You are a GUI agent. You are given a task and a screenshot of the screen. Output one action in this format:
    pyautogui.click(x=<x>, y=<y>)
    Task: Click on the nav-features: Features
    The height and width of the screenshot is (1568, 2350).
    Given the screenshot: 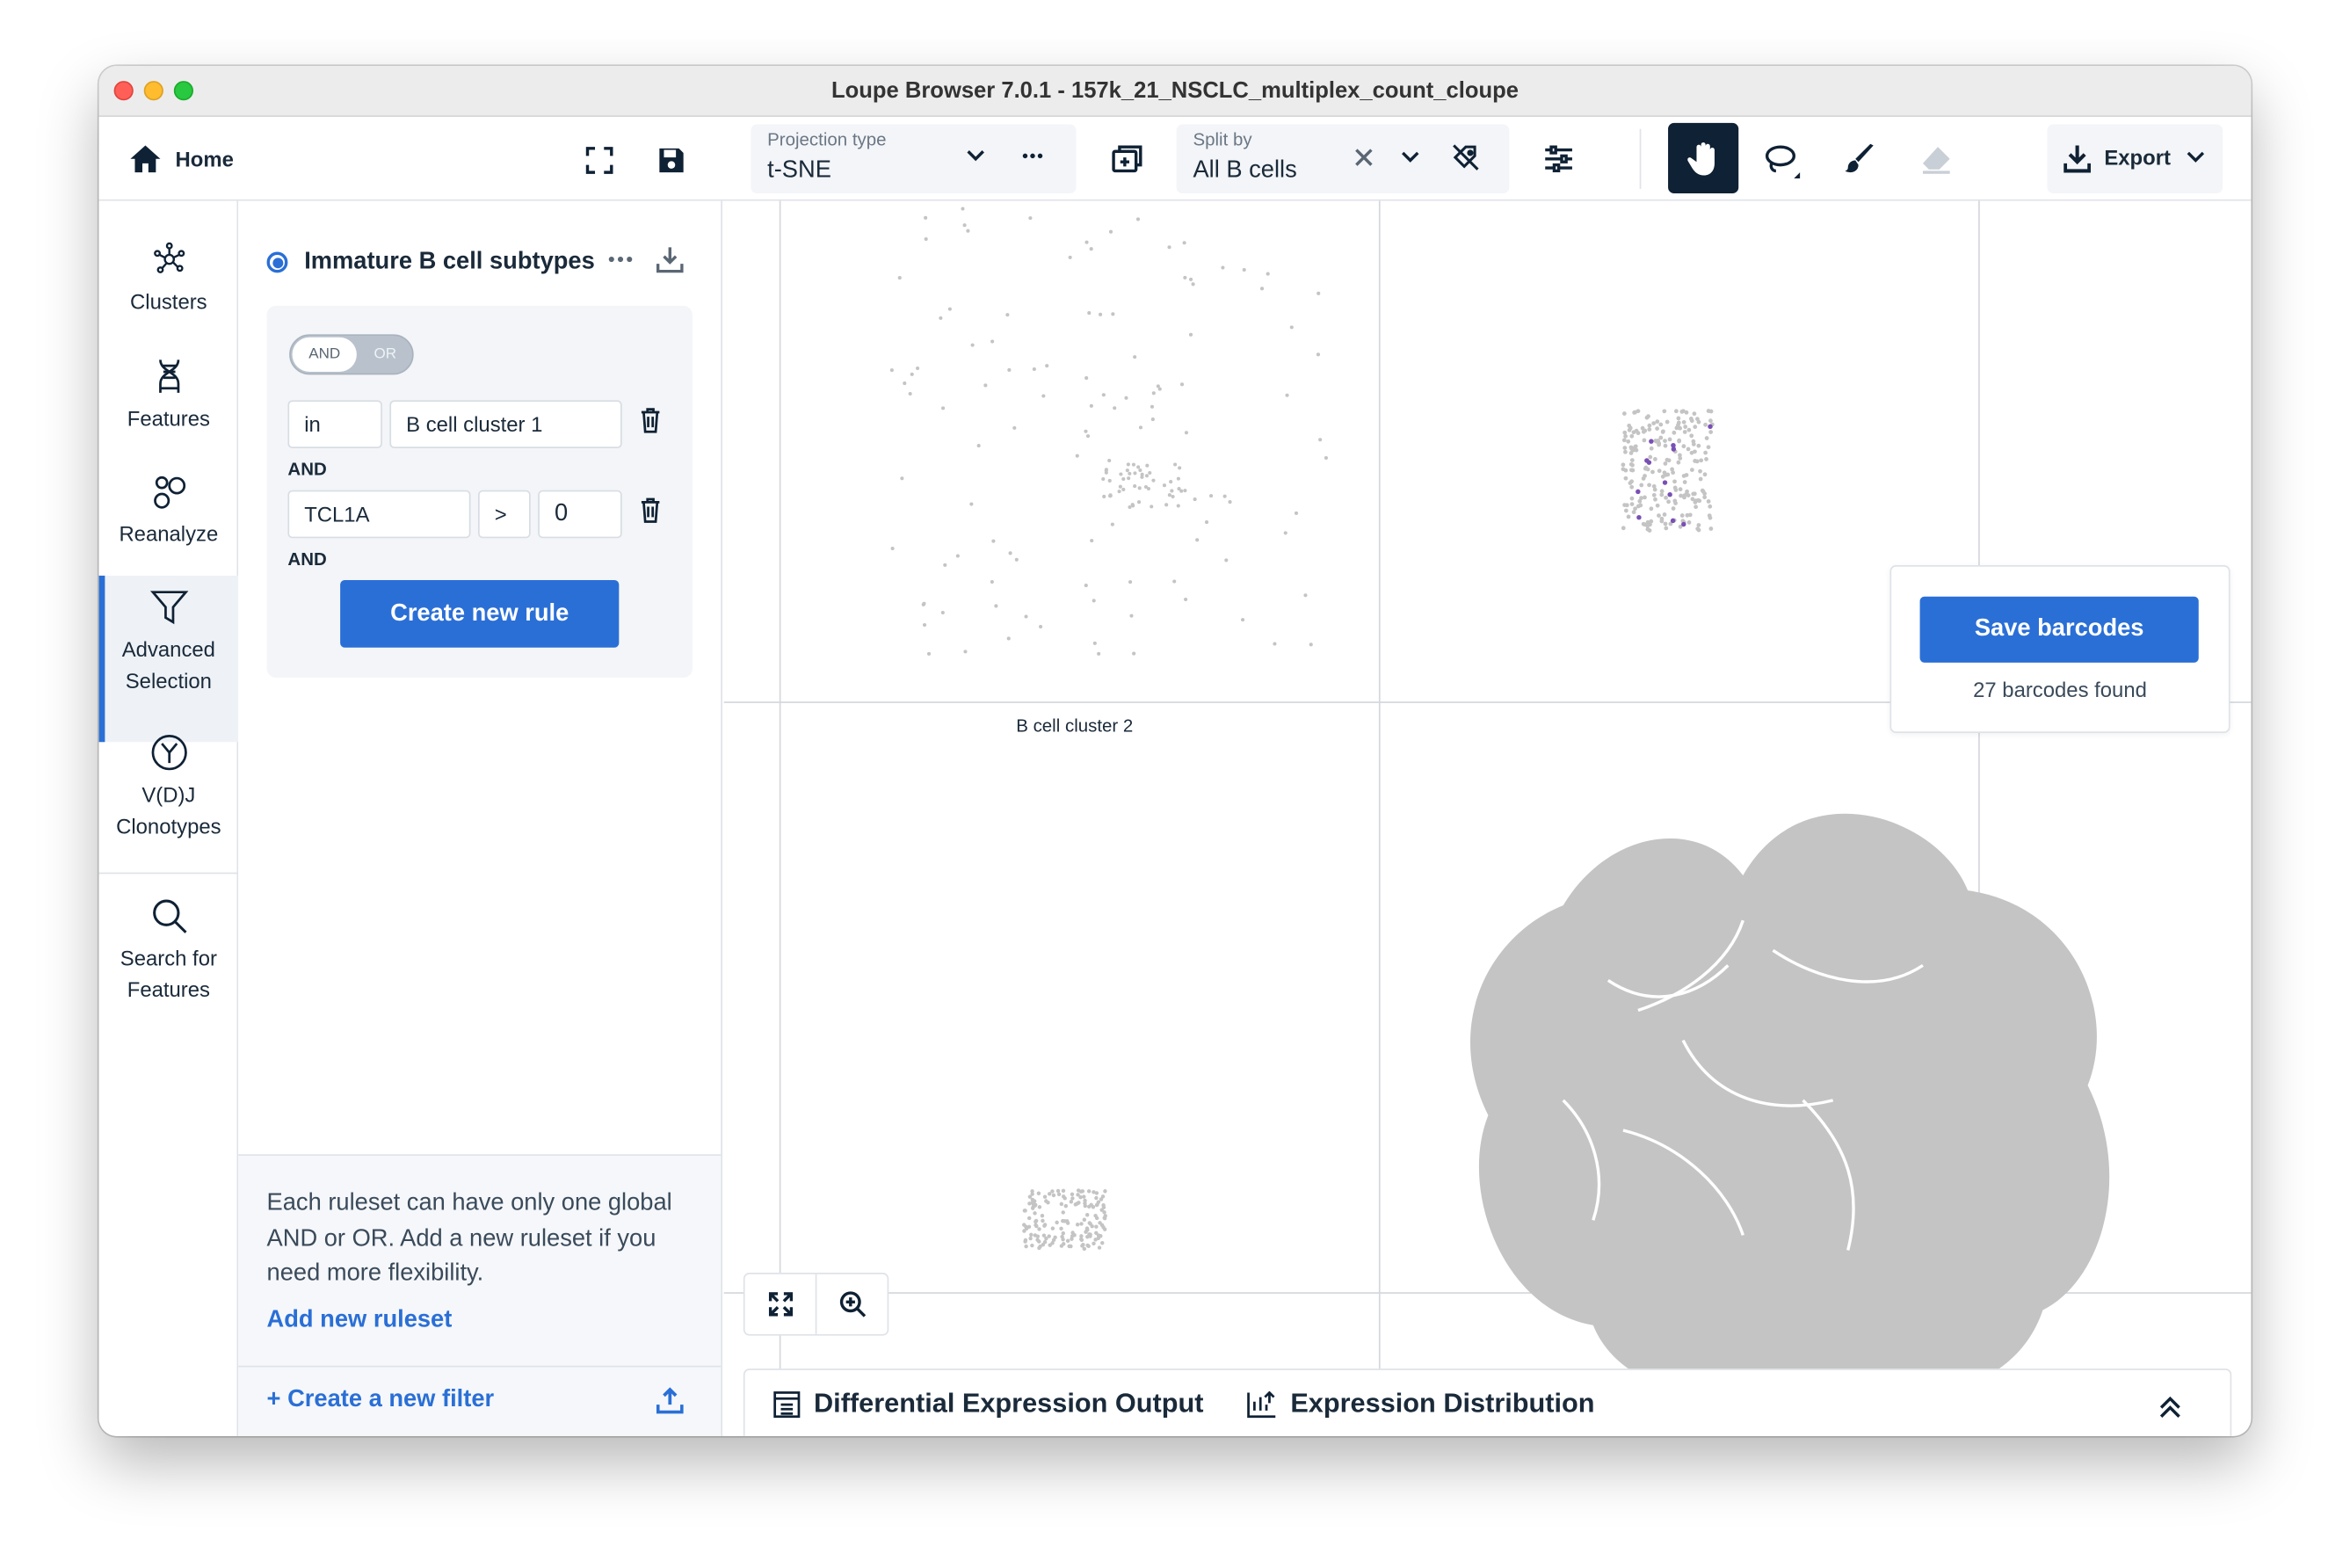 What is the action you would take?
    pyautogui.click(x=169, y=396)
    